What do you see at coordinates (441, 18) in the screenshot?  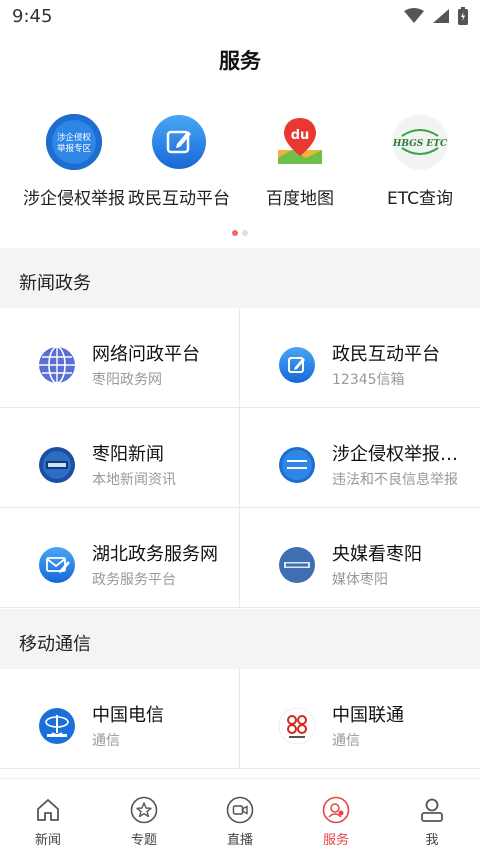 I see `signal-icon` at bounding box center [441, 18].